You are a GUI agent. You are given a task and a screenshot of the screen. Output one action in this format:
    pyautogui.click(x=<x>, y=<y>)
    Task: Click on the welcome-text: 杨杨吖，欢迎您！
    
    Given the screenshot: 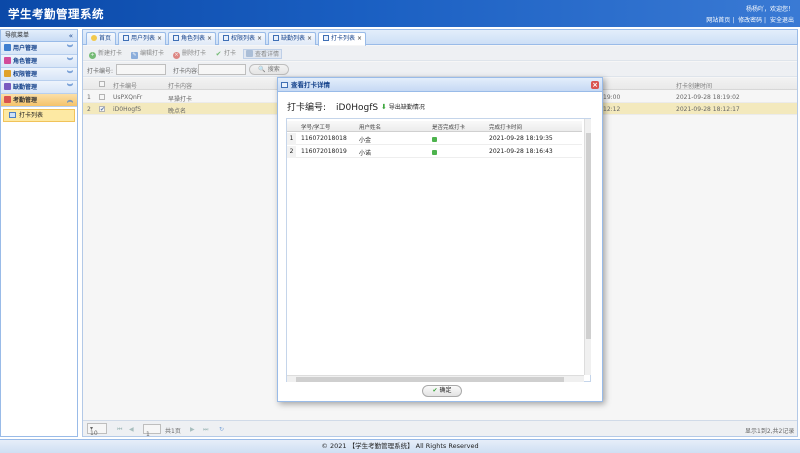 What is the action you would take?
    pyautogui.click(x=769, y=9)
    